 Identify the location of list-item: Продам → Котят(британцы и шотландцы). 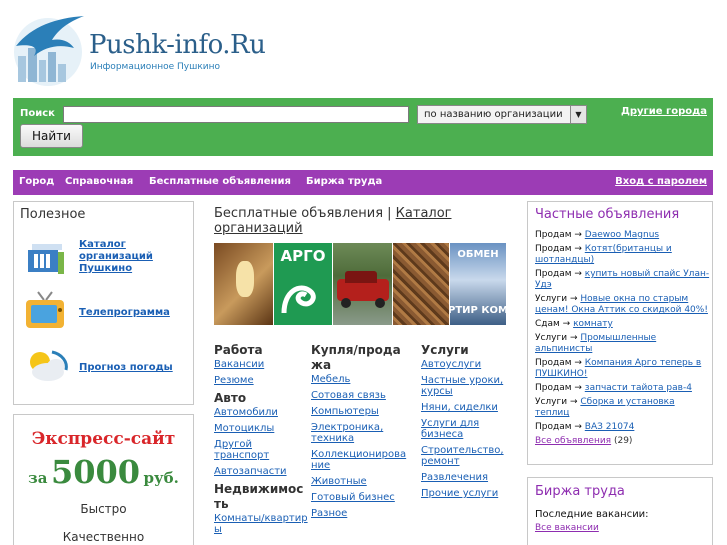
(603, 254).